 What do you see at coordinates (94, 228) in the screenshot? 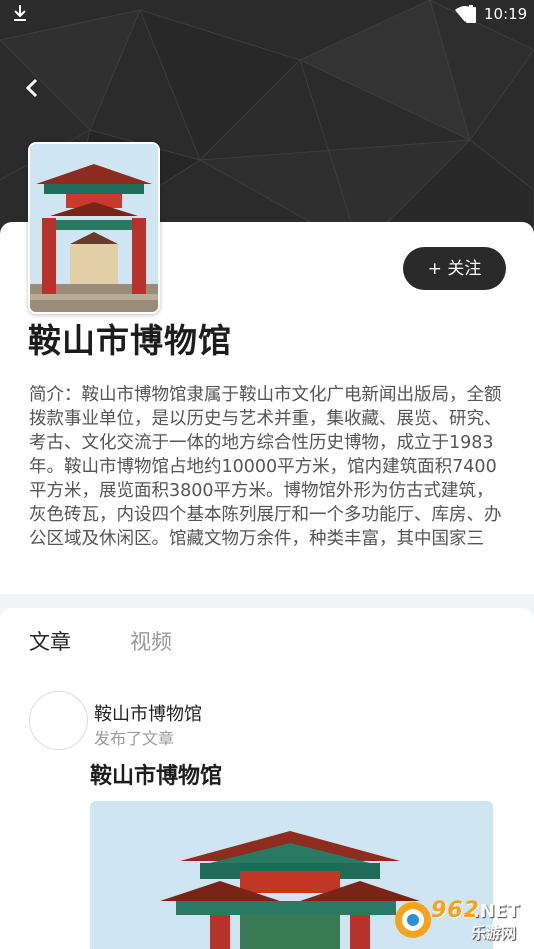
I see `museum-cover-image` at bounding box center [94, 228].